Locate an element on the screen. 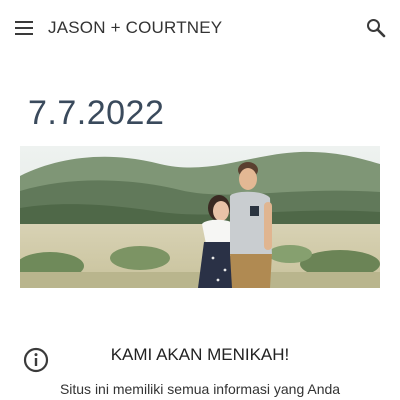  announcement-heading: KAMI AKAN MENIKAH! is located at coordinates (200, 354).